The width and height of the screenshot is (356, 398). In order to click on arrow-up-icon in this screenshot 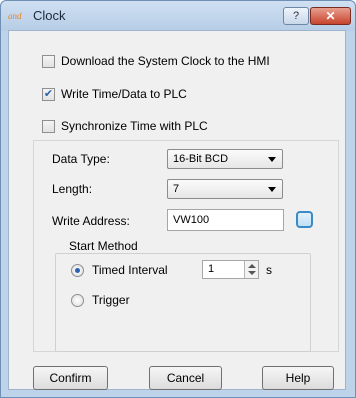, I will do `click(252, 266)`.